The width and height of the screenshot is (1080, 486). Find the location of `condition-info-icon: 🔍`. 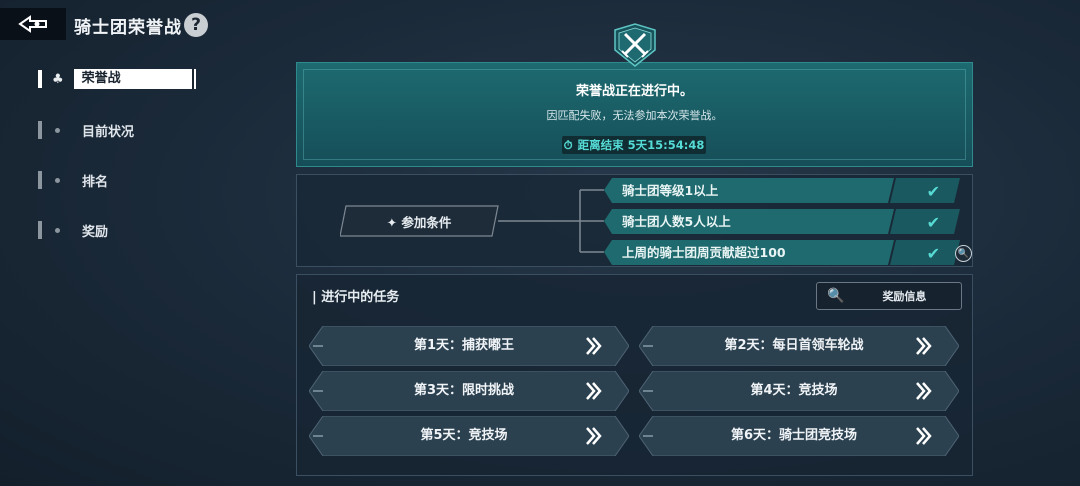

condition-info-icon: 🔍 is located at coordinates (963, 253).